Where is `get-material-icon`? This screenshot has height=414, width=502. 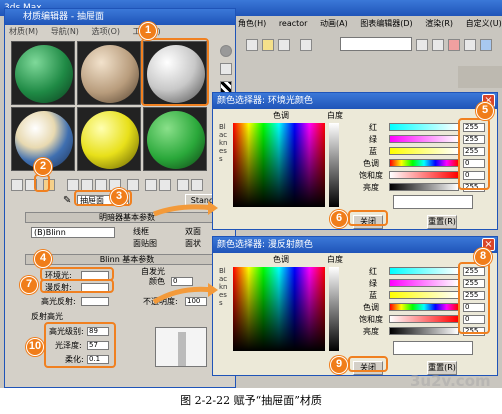
get-material-icon is located at coordinates (17, 185).